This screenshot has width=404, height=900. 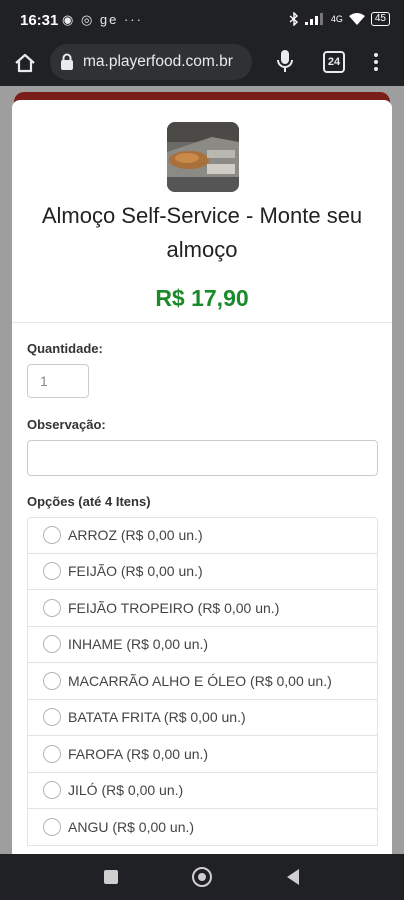 What do you see at coordinates (102, 19) in the screenshot?
I see `notification-icons: ◉ ◎ ge ···` at bounding box center [102, 19].